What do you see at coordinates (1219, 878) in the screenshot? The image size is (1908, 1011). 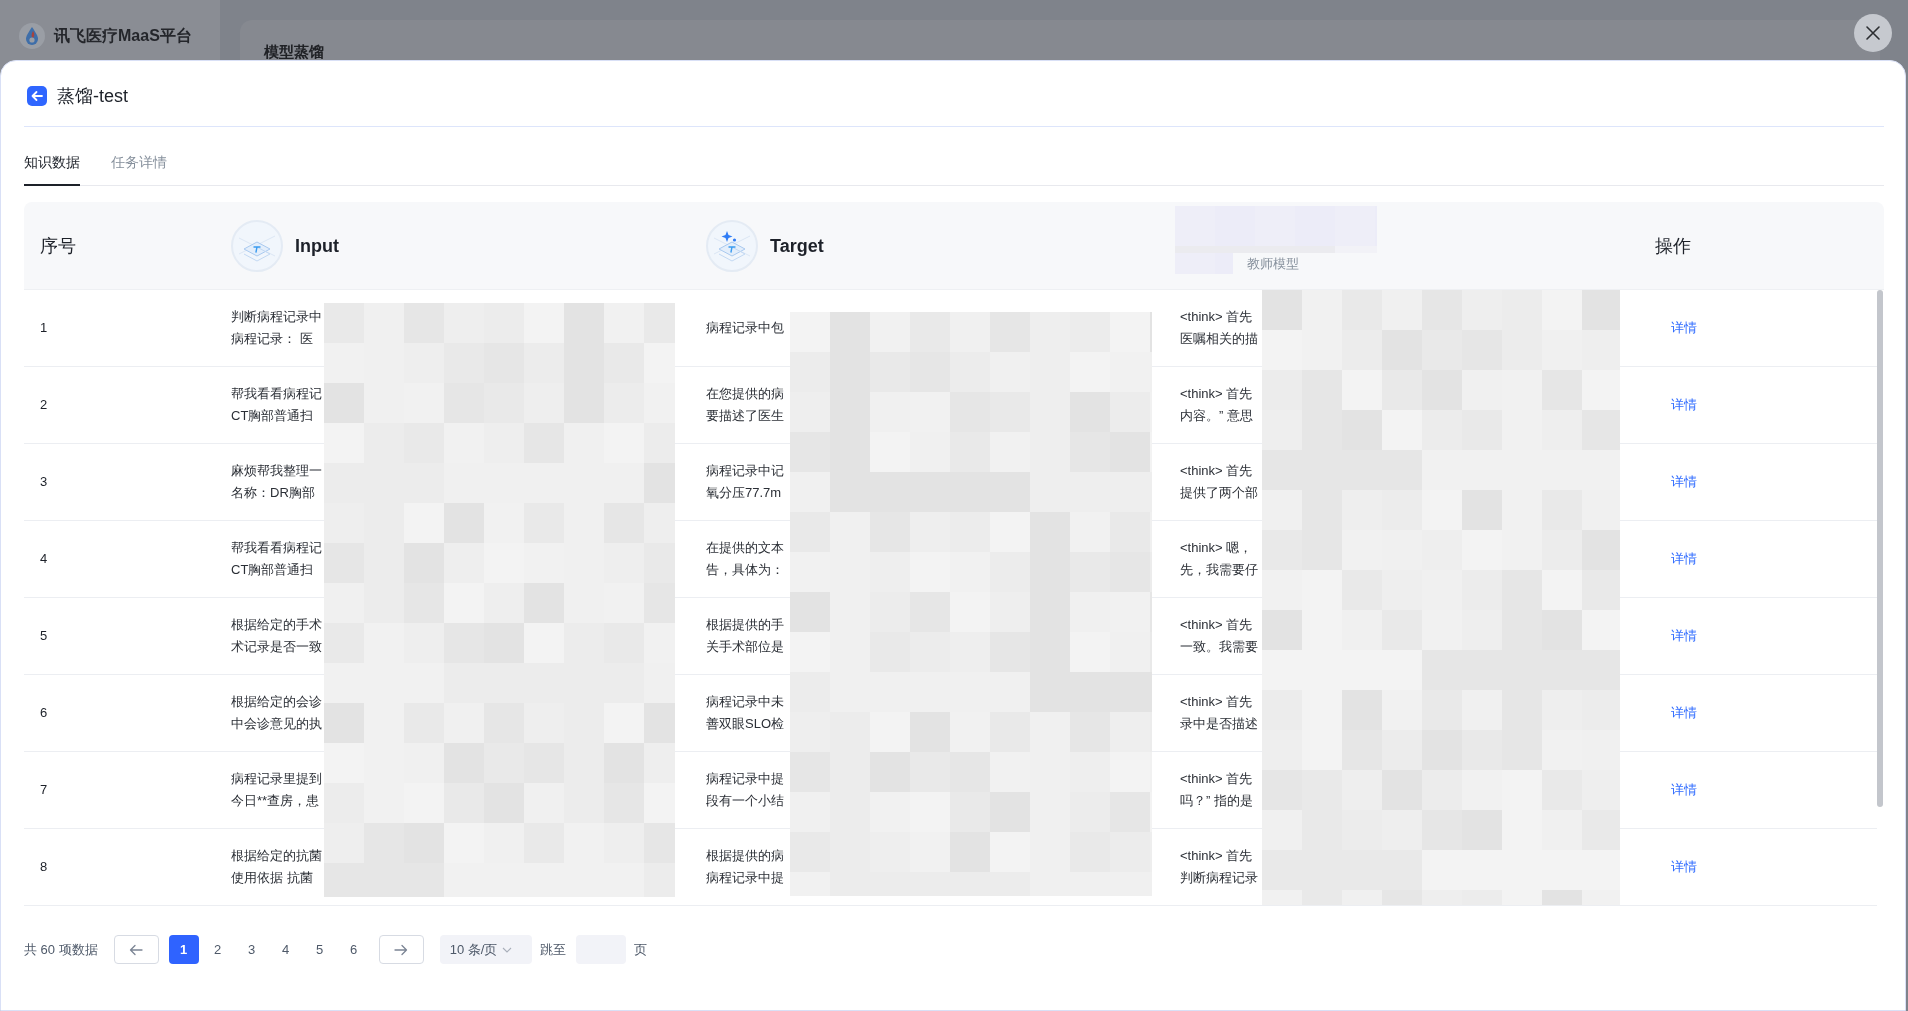 I see `cell-text: 判断病程记录` at bounding box center [1219, 878].